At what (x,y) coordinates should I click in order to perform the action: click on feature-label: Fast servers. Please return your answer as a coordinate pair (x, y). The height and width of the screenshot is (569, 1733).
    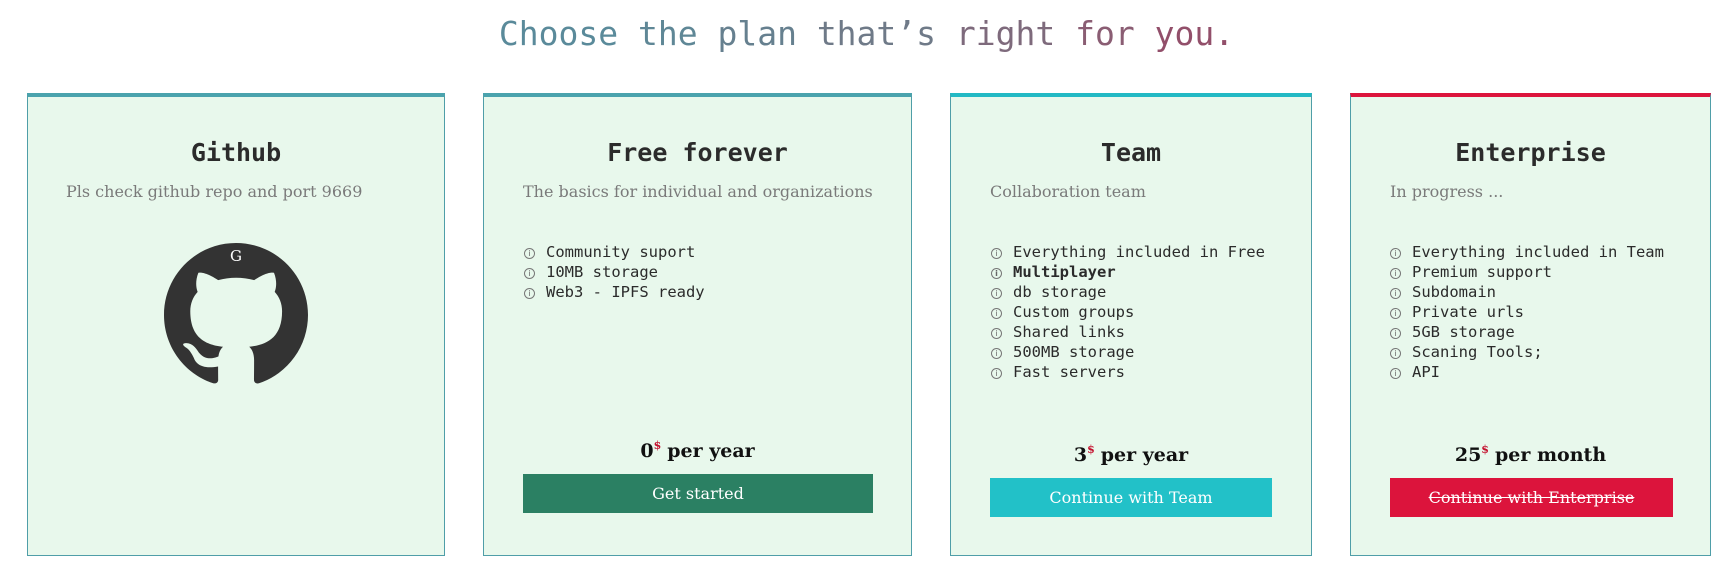
    Looking at the image, I should click on (1069, 372).